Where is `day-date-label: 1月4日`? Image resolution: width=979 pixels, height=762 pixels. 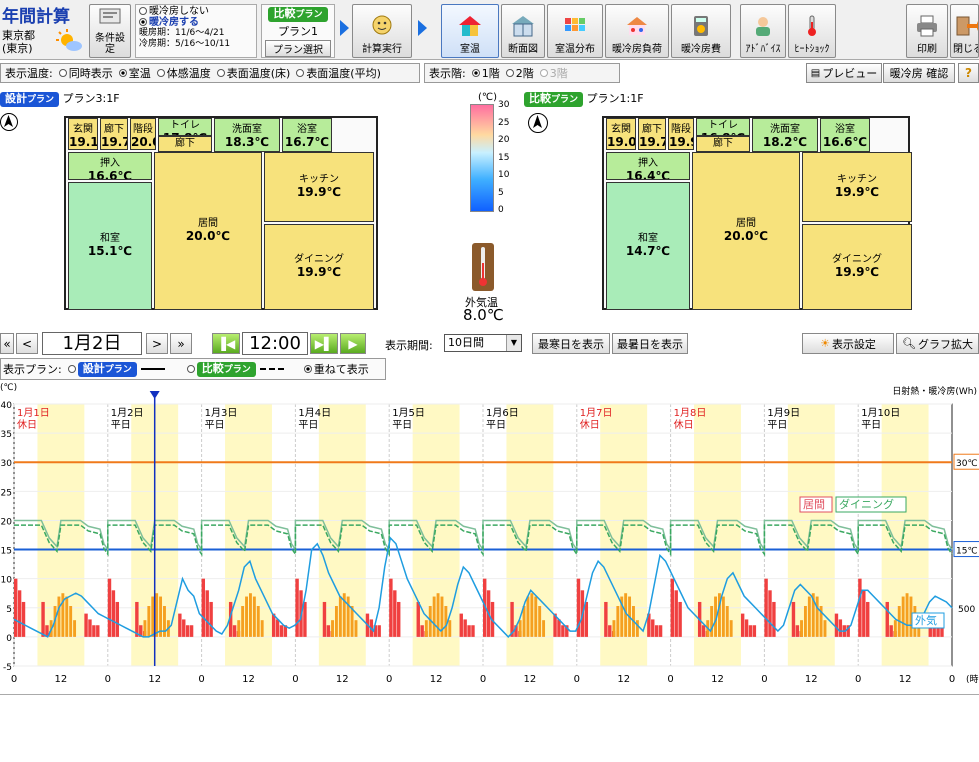
day-date-label: 1月4日 is located at coordinates (314, 413).